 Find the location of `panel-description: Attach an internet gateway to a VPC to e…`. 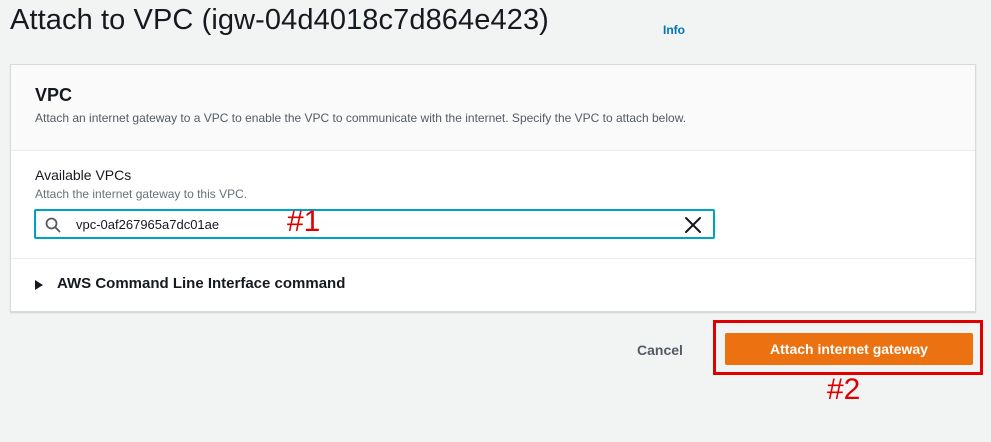

panel-description: Attach an internet gateway to a VPC to e… is located at coordinates (361, 118).